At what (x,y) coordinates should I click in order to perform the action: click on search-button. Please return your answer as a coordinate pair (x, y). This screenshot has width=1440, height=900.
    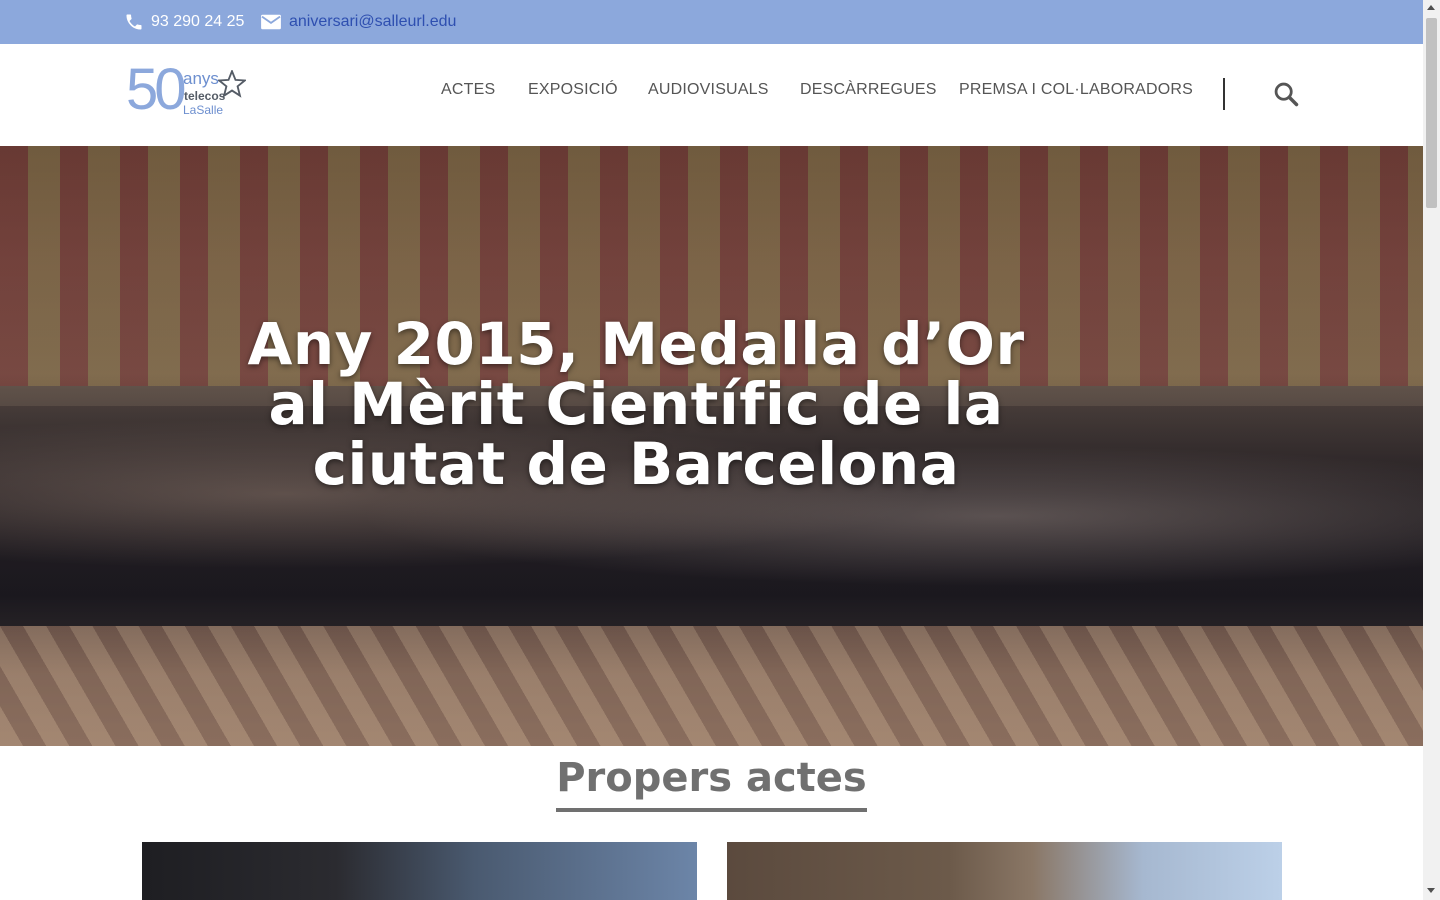
    Looking at the image, I should click on (1286, 94).